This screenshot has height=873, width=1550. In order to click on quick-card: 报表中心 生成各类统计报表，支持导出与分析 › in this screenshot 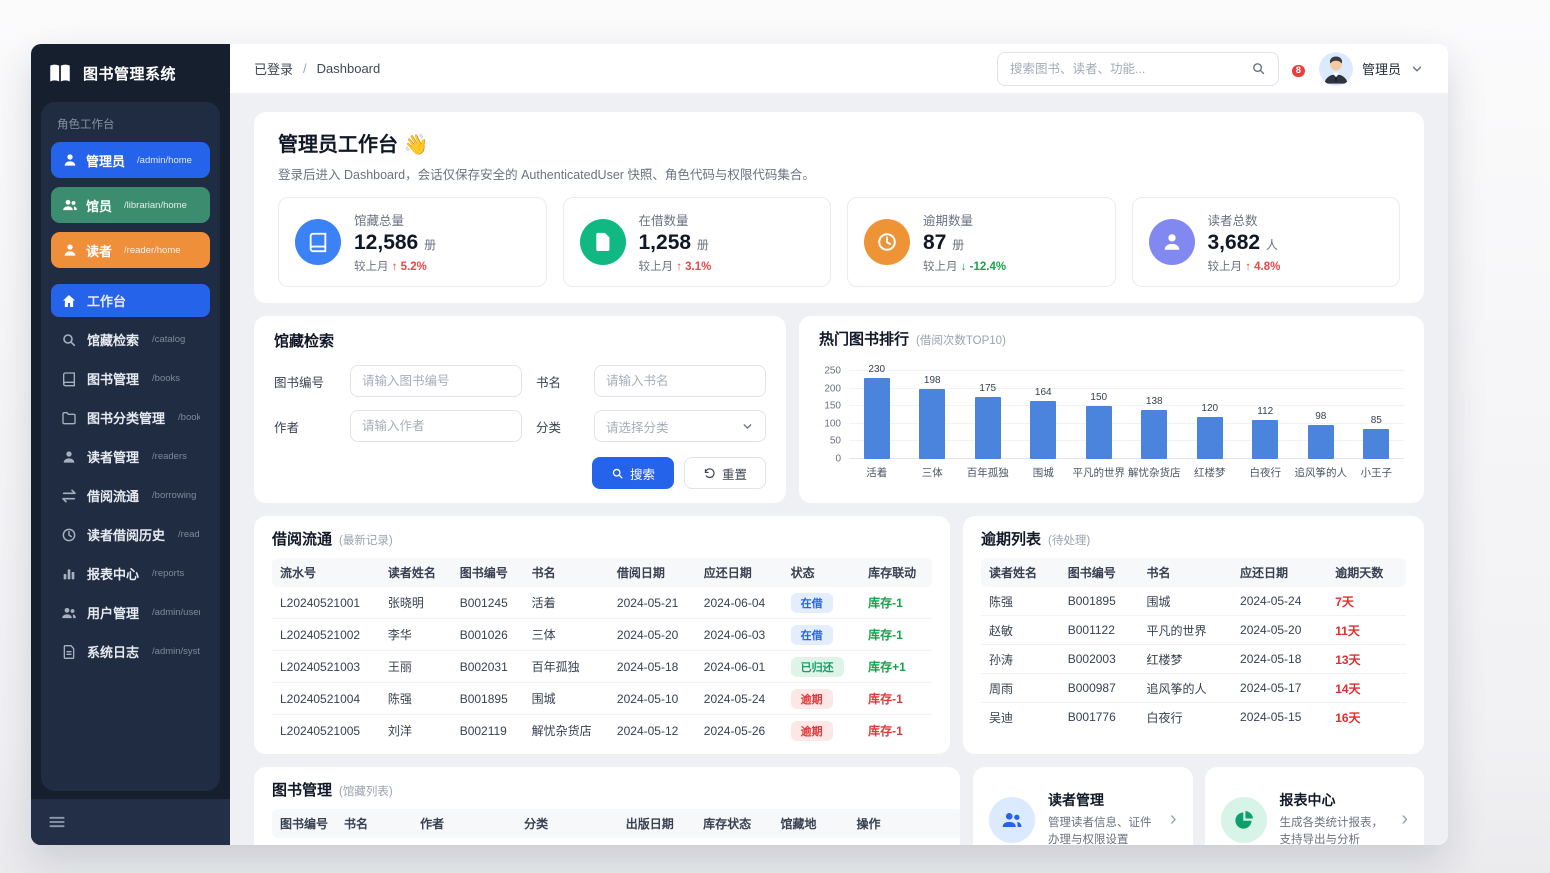, I will do `click(1314, 806)`.